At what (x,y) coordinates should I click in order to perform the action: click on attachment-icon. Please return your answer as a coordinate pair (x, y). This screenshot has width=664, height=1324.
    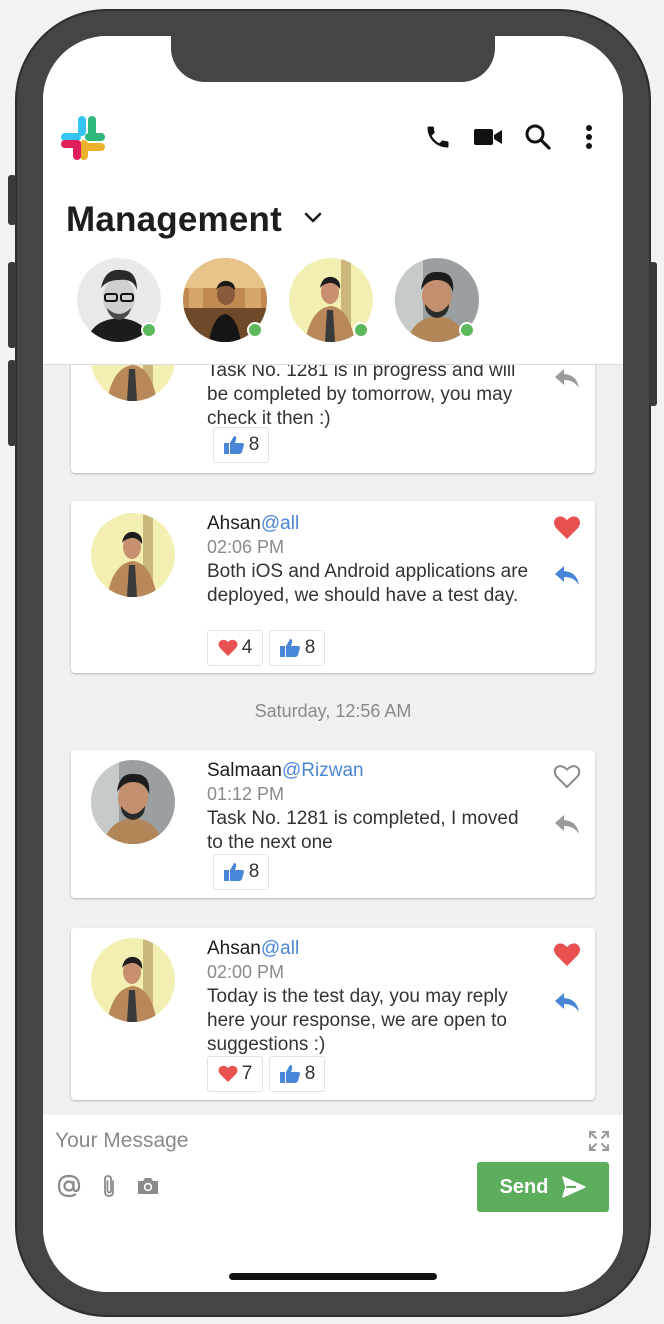
    Looking at the image, I should click on (109, 1186).